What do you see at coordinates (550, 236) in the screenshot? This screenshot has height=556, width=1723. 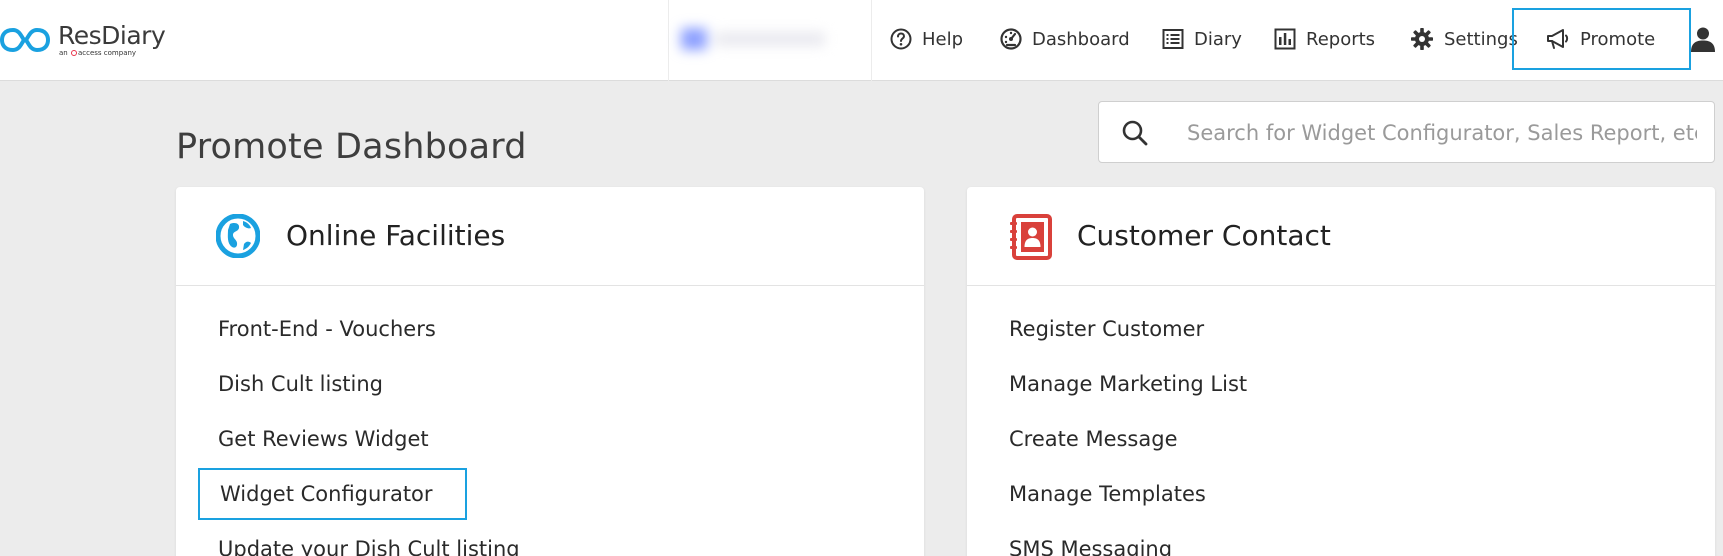 I see `card-header: Online Facilities` at bounding box center [550, 236].